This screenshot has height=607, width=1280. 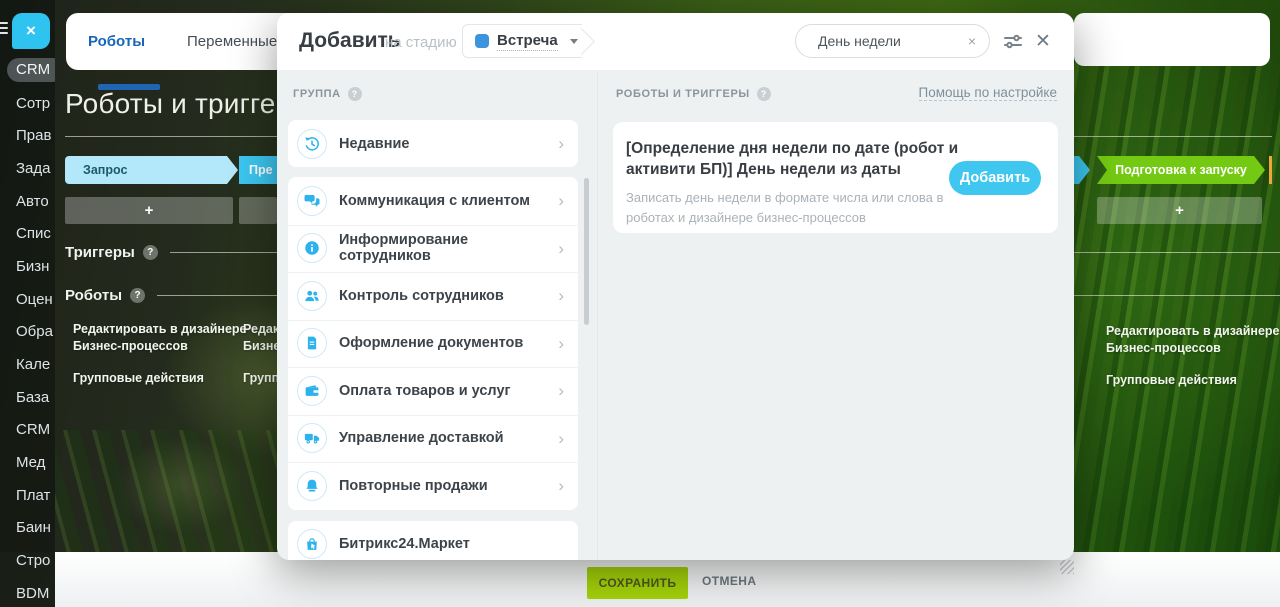 I want to click on results-header: РОБОТЫ И ТРИГГЕРЫ ?, so click(x=693, y=94).